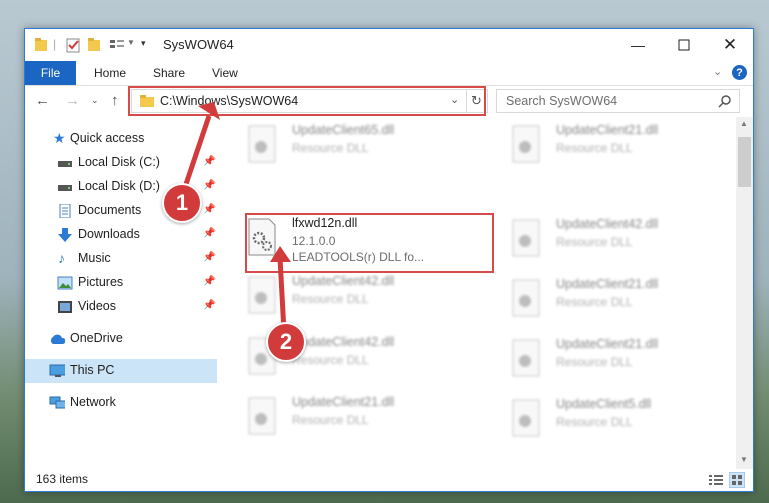 The width and height of the screenshot is (769, 503). What do you see at coordinates (182, 203) in the screenshot?
I see `step-1-badge: 1` at bounding box center [182, 203].